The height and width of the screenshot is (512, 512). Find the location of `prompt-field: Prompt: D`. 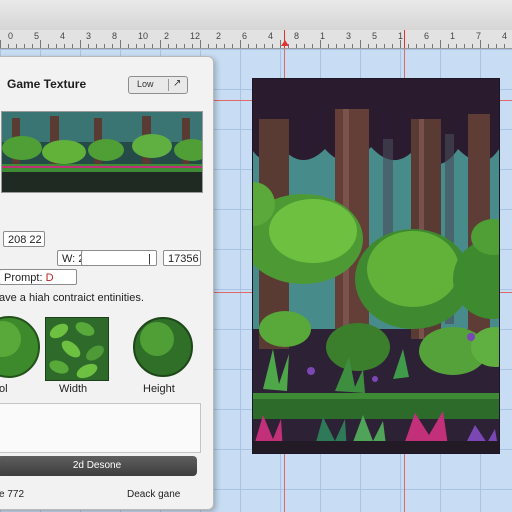

prompt-field: Prompt: D is located at coordinates (38, 277).